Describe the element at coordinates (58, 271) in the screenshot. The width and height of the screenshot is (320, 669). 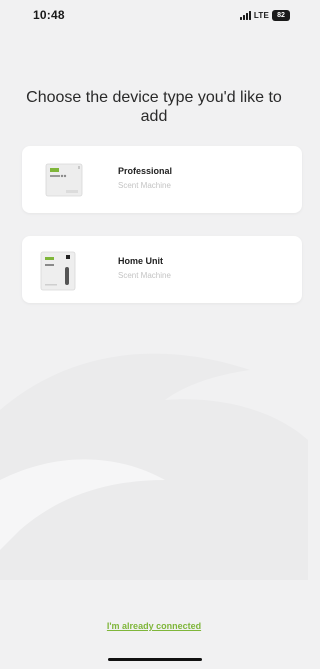
I see `home-unit-scent-machine-image` at that location.